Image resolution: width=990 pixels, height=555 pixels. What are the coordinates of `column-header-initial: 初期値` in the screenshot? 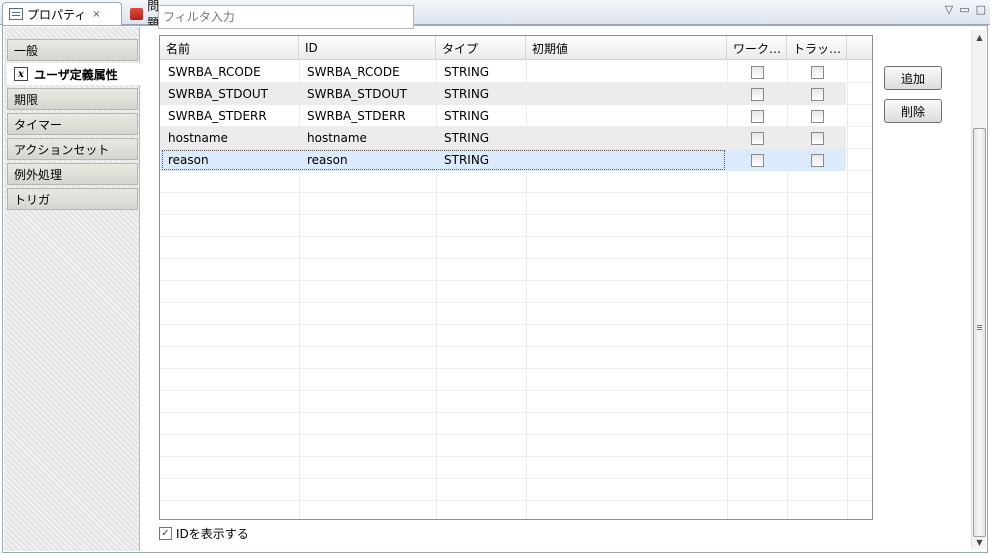 It's located at (626, 48).